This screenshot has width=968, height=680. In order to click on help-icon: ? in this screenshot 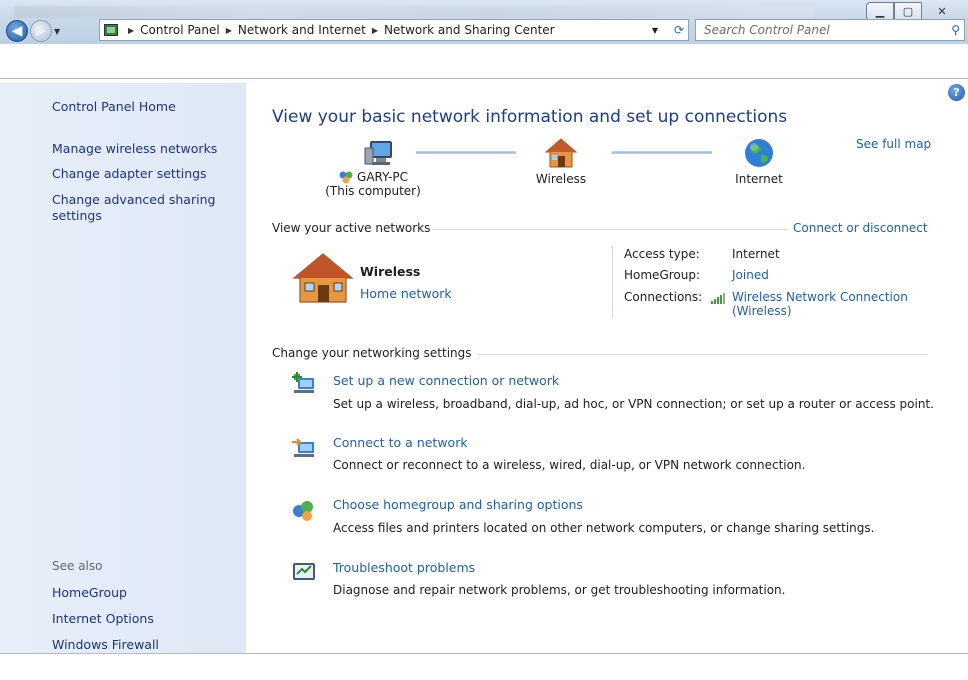, I will do `click(956, 92)`.